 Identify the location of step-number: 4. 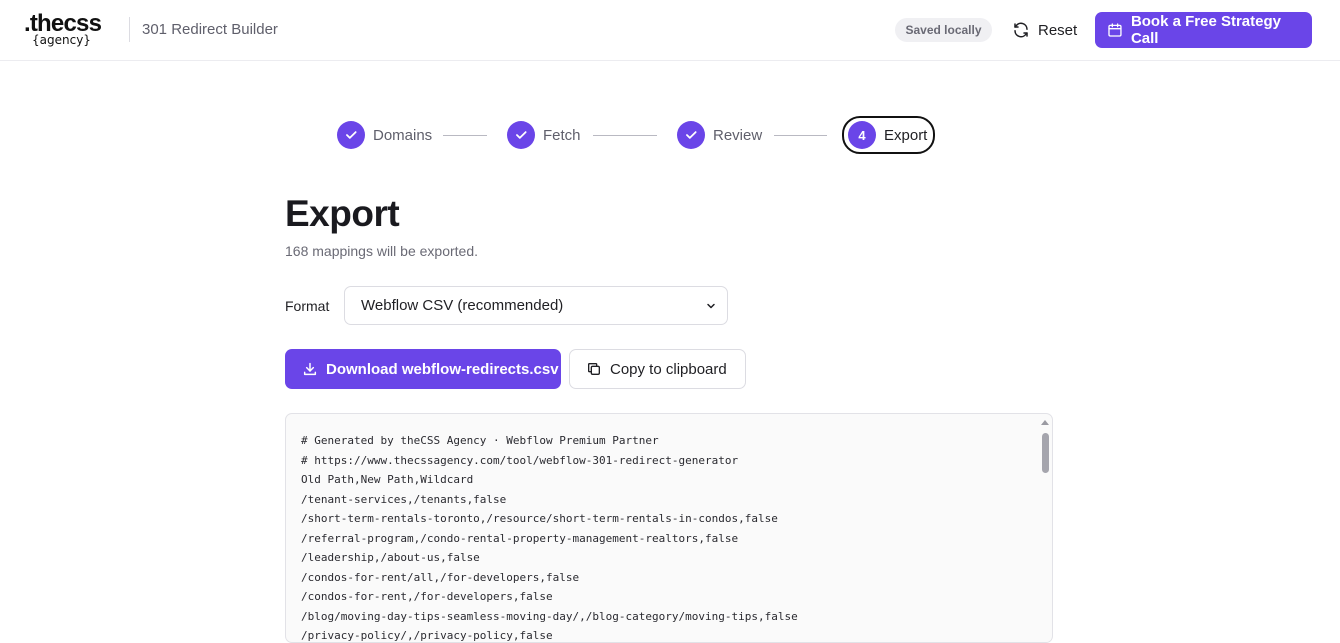
(862, 135).